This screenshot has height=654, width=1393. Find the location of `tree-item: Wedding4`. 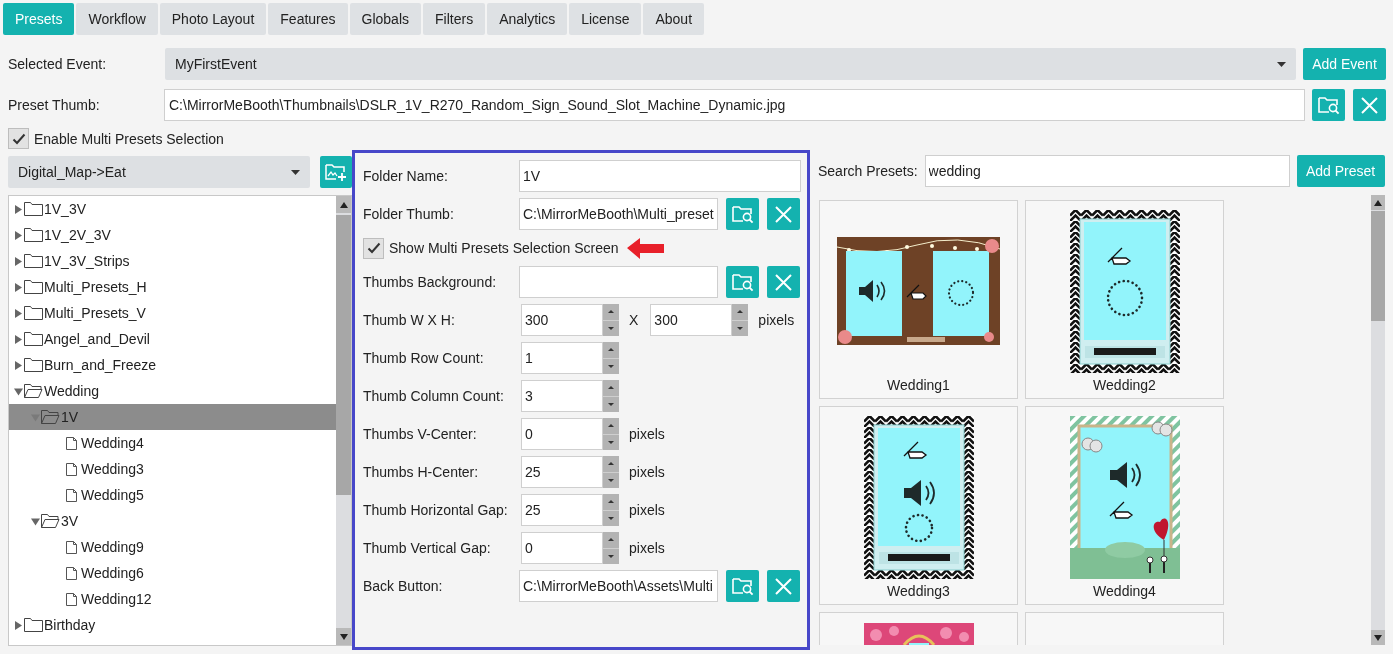

tree-item: Wedding4 is located at coordinates (172, 443).